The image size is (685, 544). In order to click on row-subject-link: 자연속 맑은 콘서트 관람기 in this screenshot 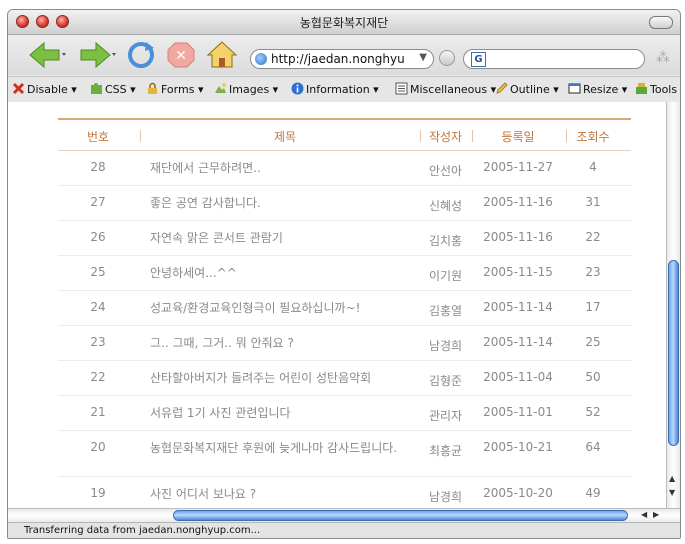, I will do `click(285, 238)`.